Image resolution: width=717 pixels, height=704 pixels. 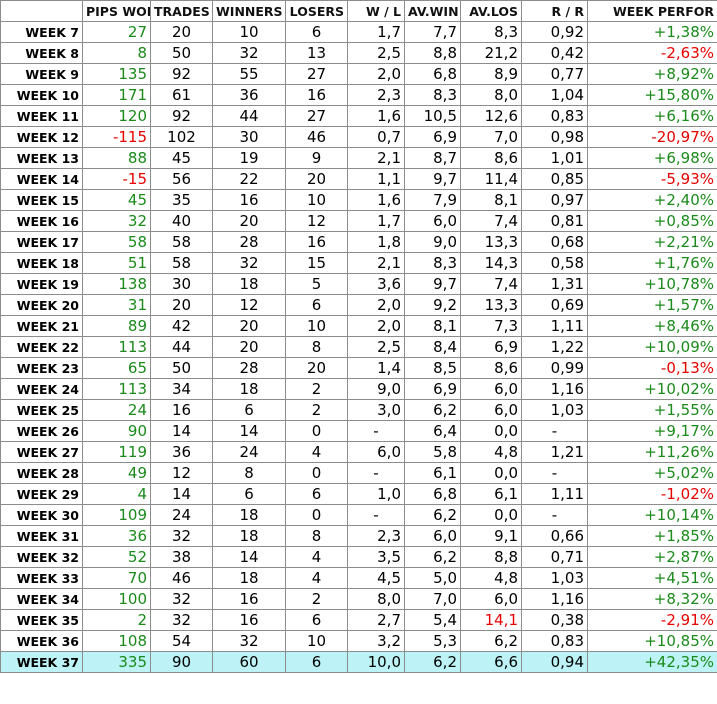 I want to click on av-win-cell: 9,7, so click(x=432, y=179).